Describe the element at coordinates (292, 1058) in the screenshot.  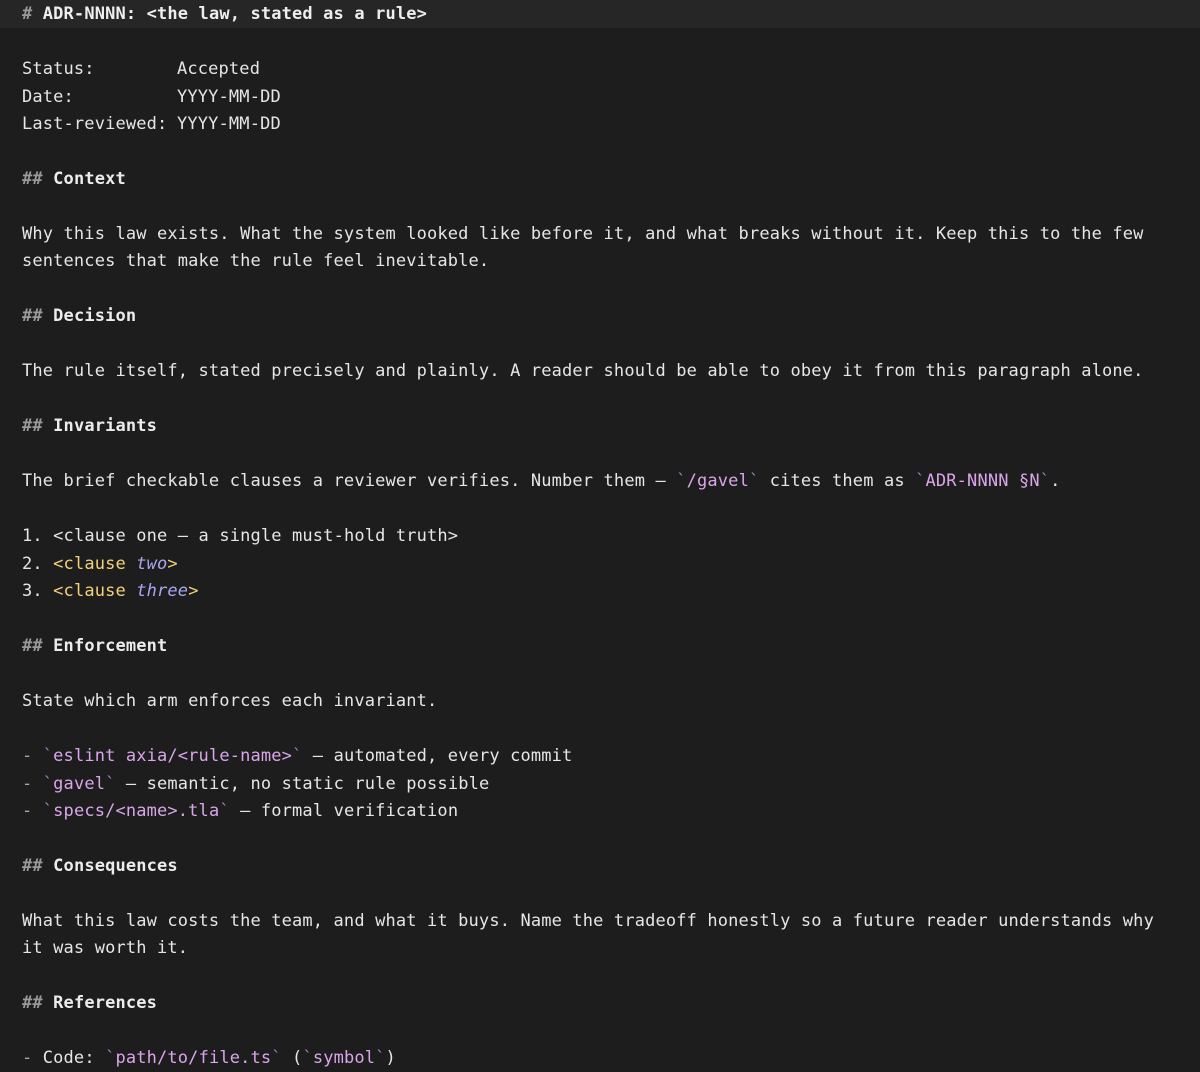
I see `reference-mid: (` at that location.